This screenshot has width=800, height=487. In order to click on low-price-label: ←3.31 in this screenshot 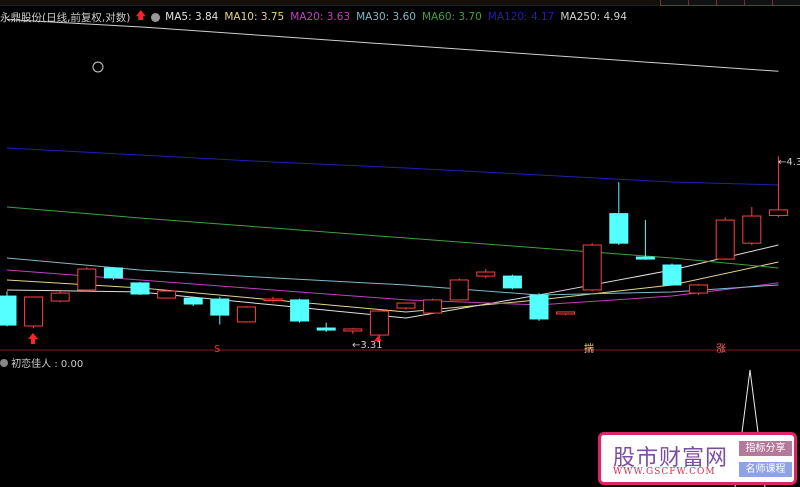, I will do `click(367, 345)`.